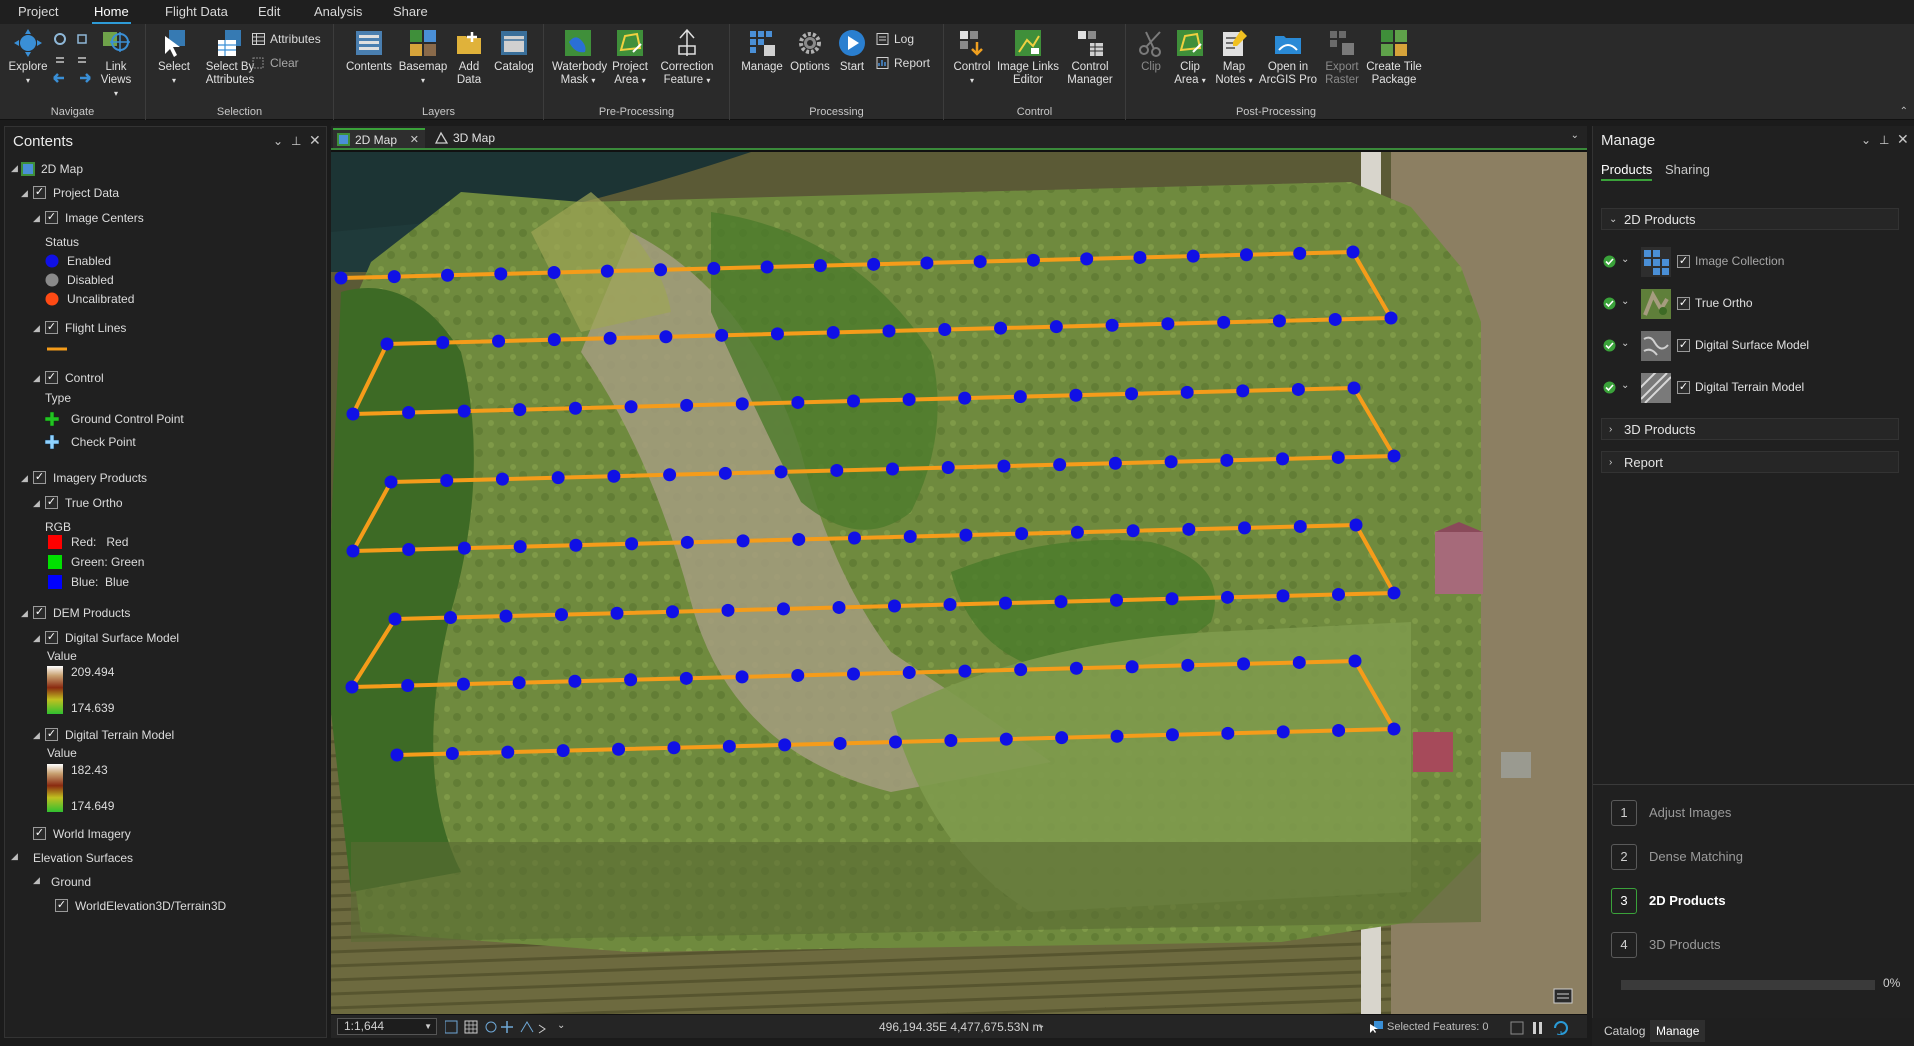  Describe the element at coordinates (92, 834) in the screenshot. I see `tree-world-imagery: World Imagery` at that location.